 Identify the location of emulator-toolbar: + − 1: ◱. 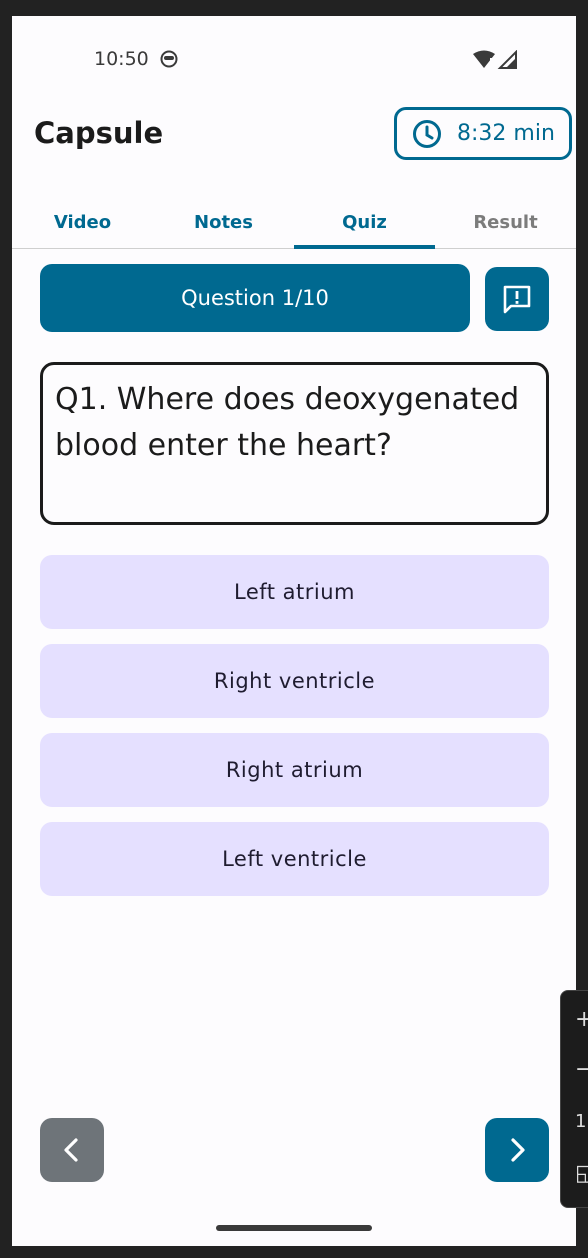
(574, 1099).